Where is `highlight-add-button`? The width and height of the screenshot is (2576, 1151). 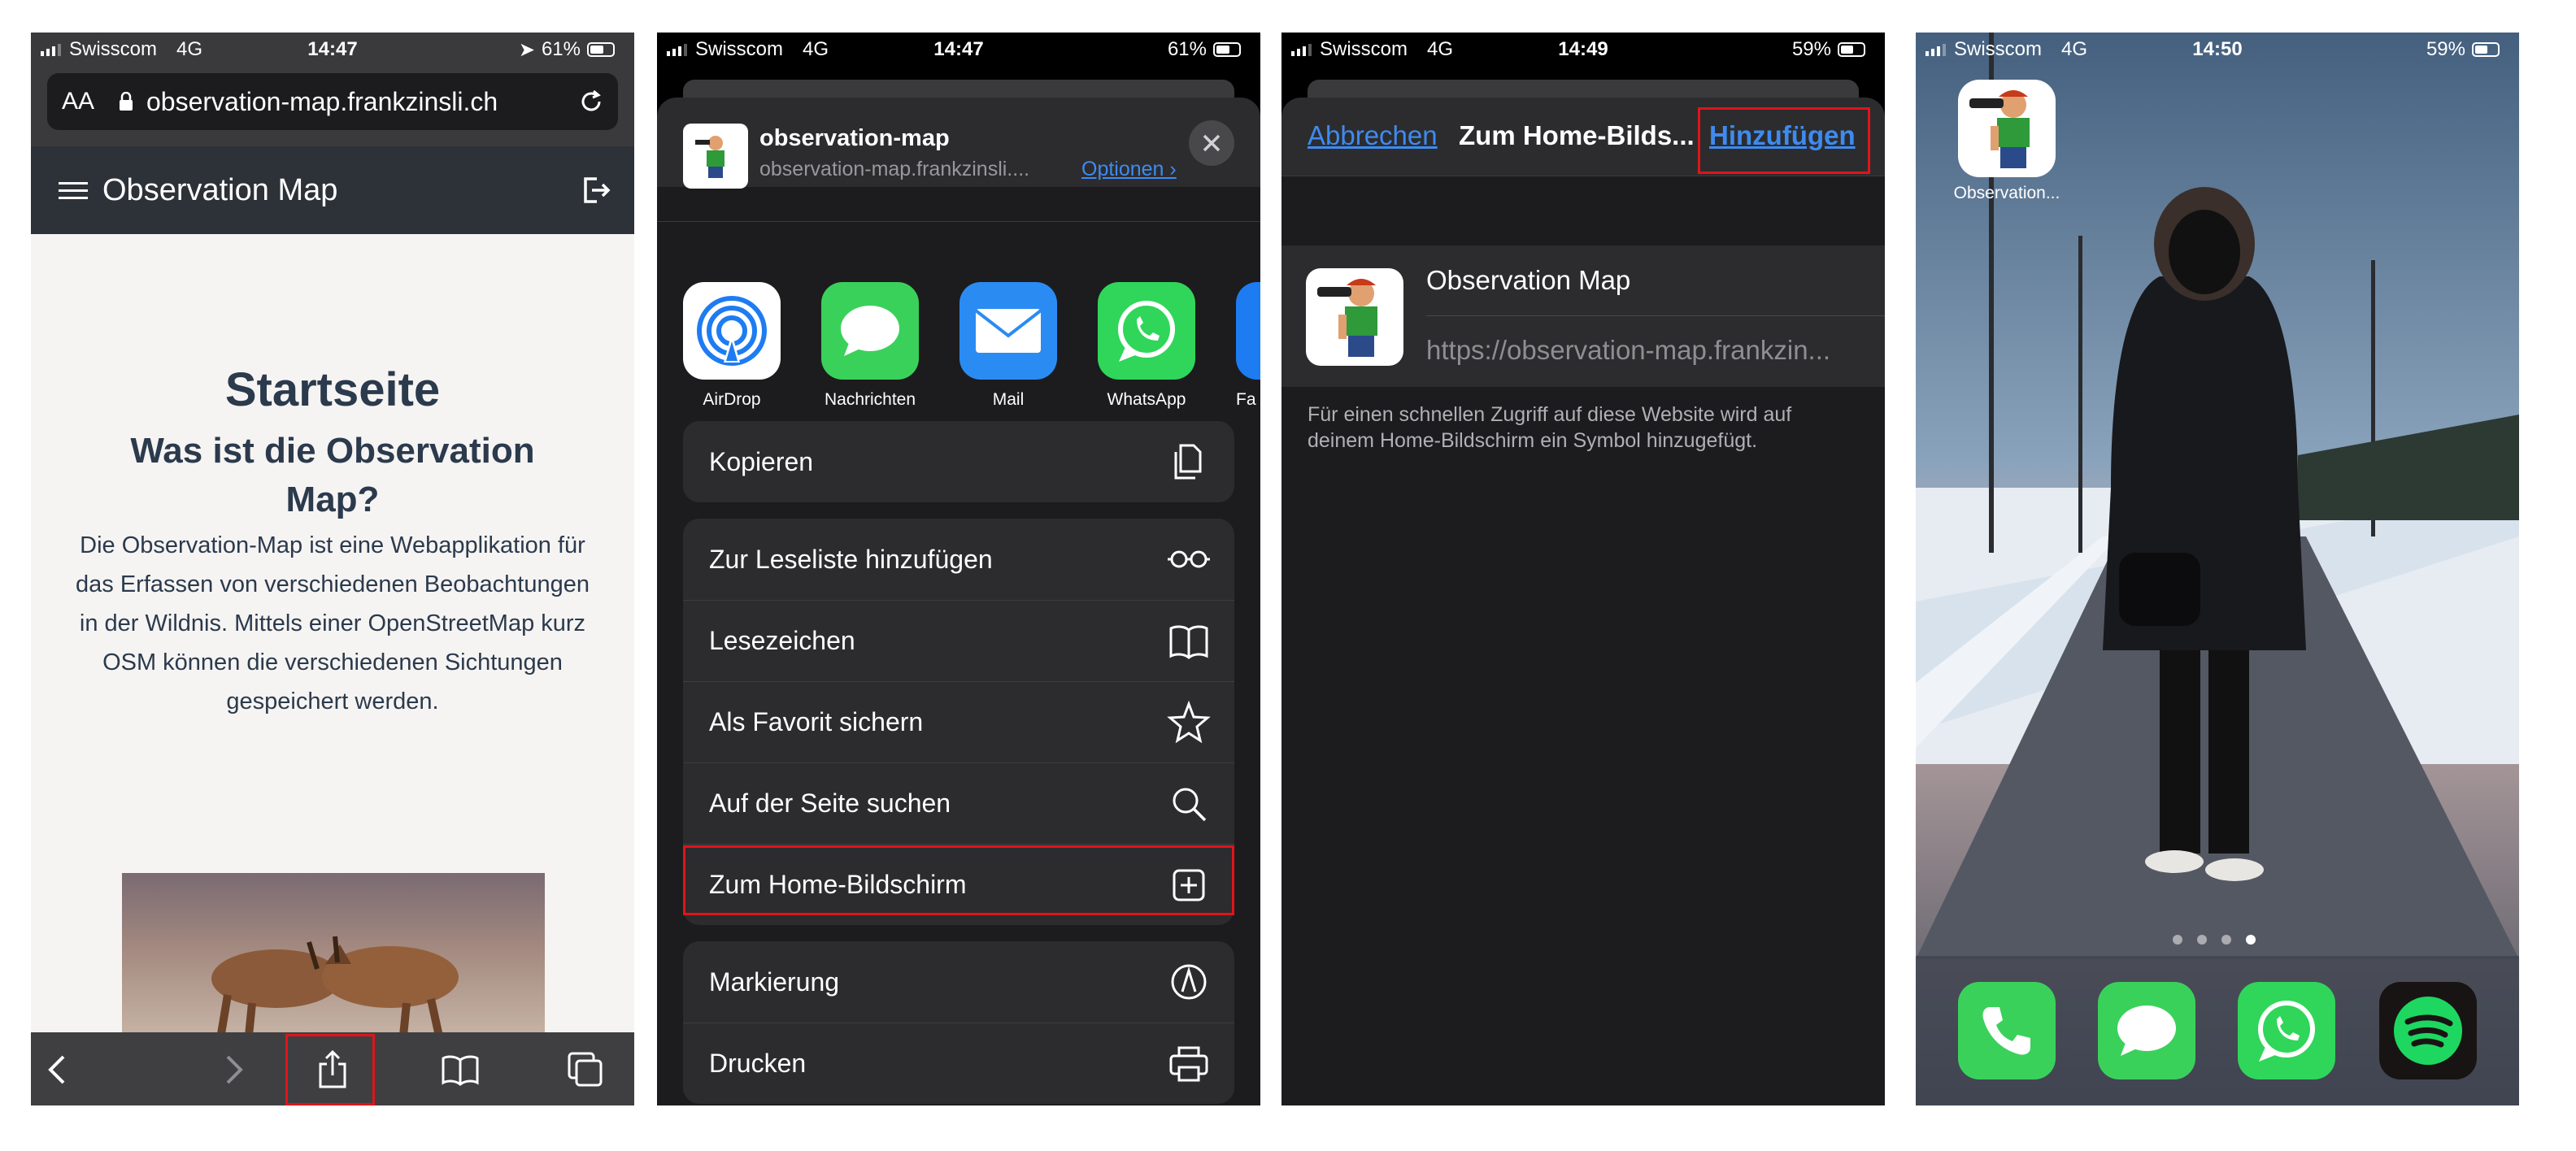 highlight-add-button is located at coordinates (1784, 140).